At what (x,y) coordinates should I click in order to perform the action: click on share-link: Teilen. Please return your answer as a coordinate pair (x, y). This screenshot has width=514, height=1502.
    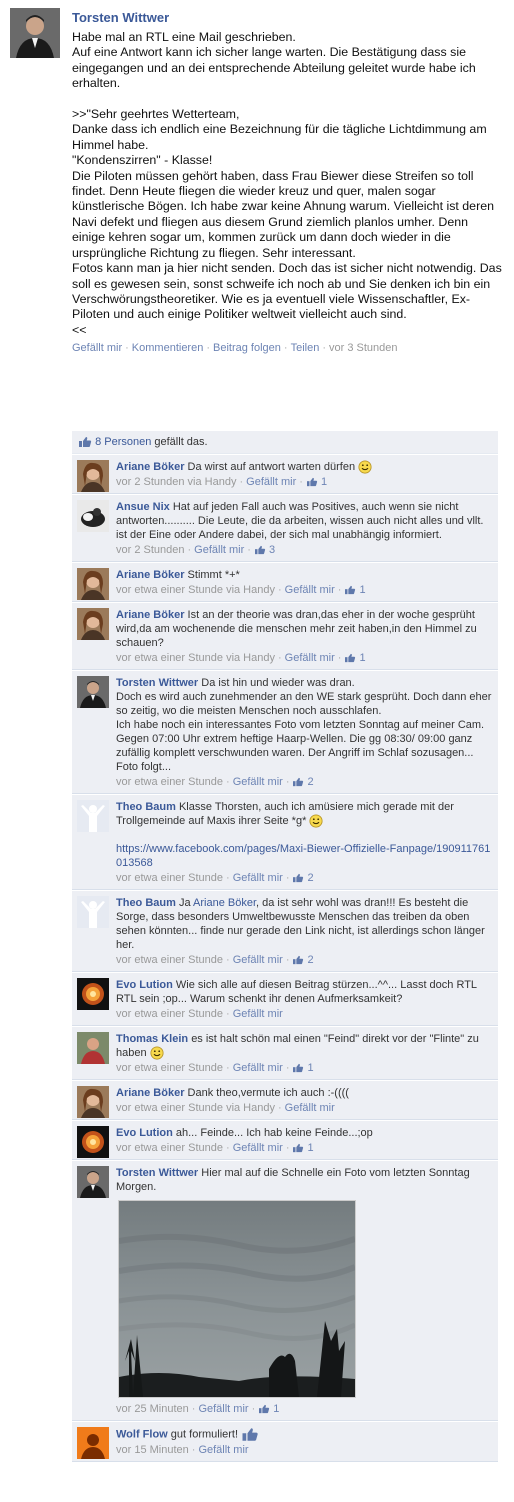
    Looking at the image, I should click on (305, 348).